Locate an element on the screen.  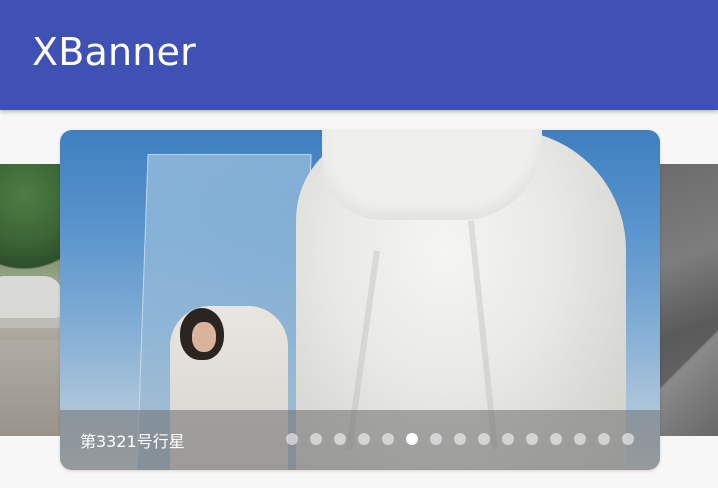
page-indicator is located at coordinates (460, 439).